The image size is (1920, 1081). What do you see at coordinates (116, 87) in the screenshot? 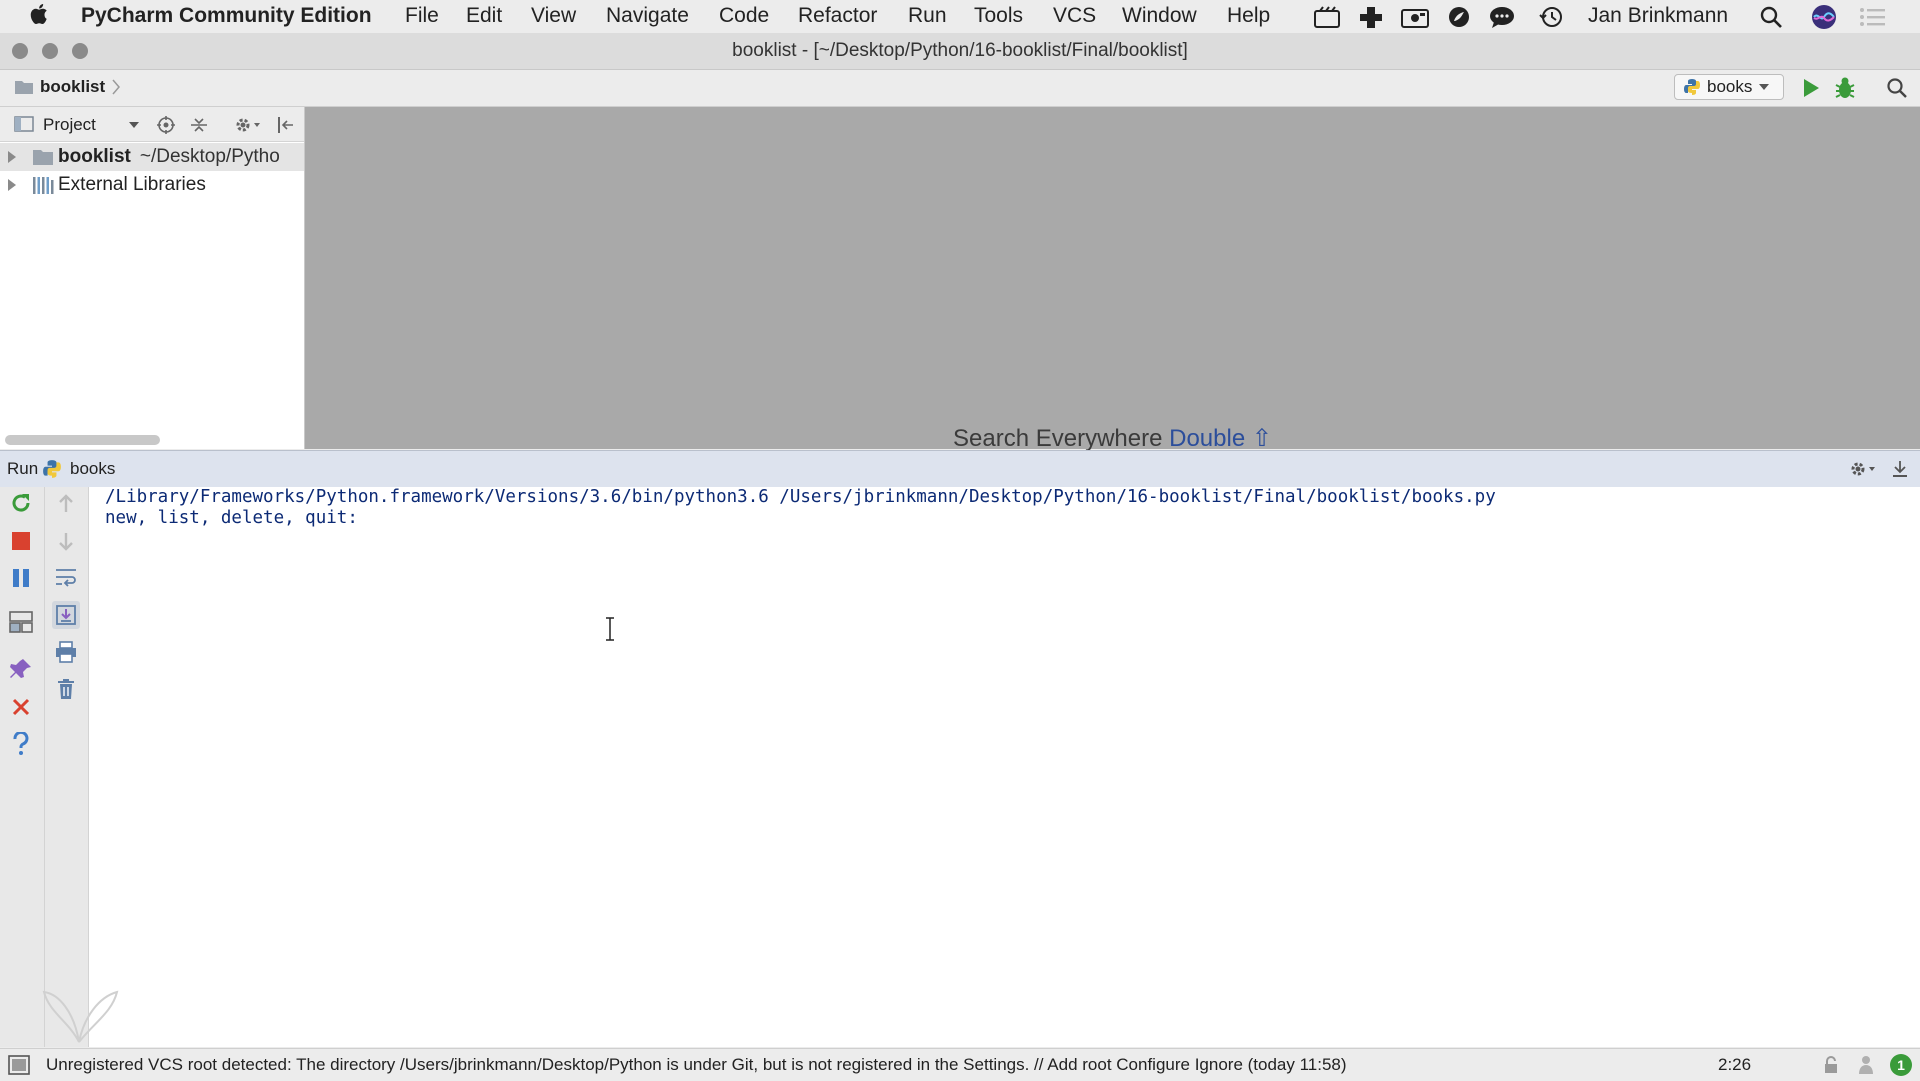
I see `chevron-right-icon` at bounding box center [116, 87].